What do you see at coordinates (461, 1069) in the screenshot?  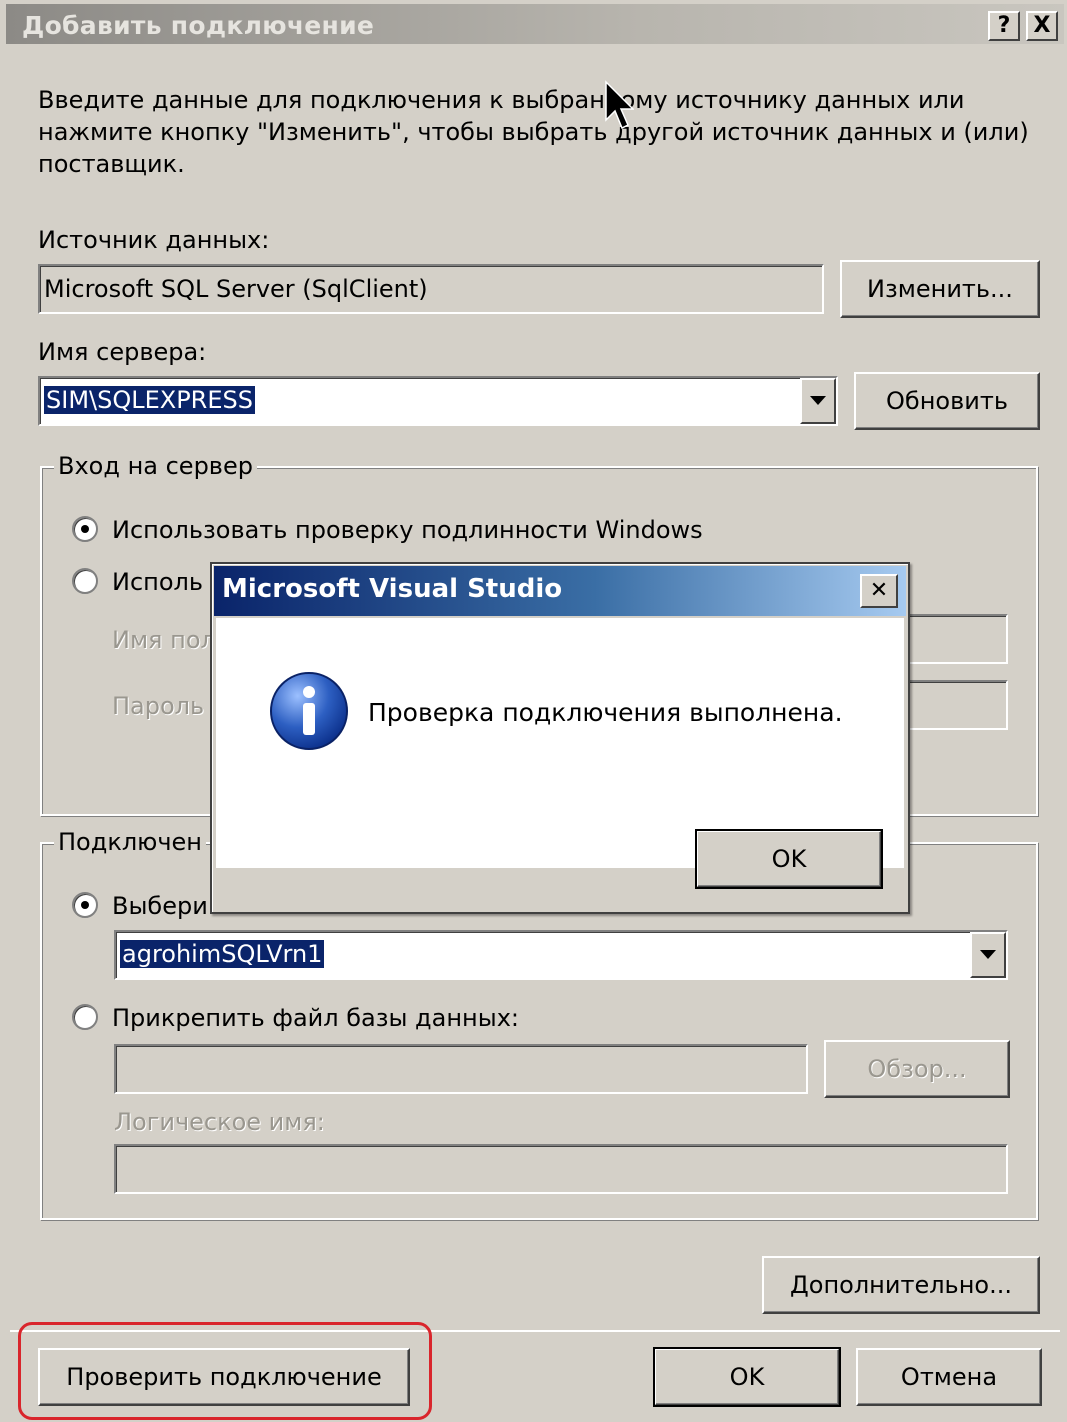 I see `attach-file-path-field` at bounding box center [461, 1069].